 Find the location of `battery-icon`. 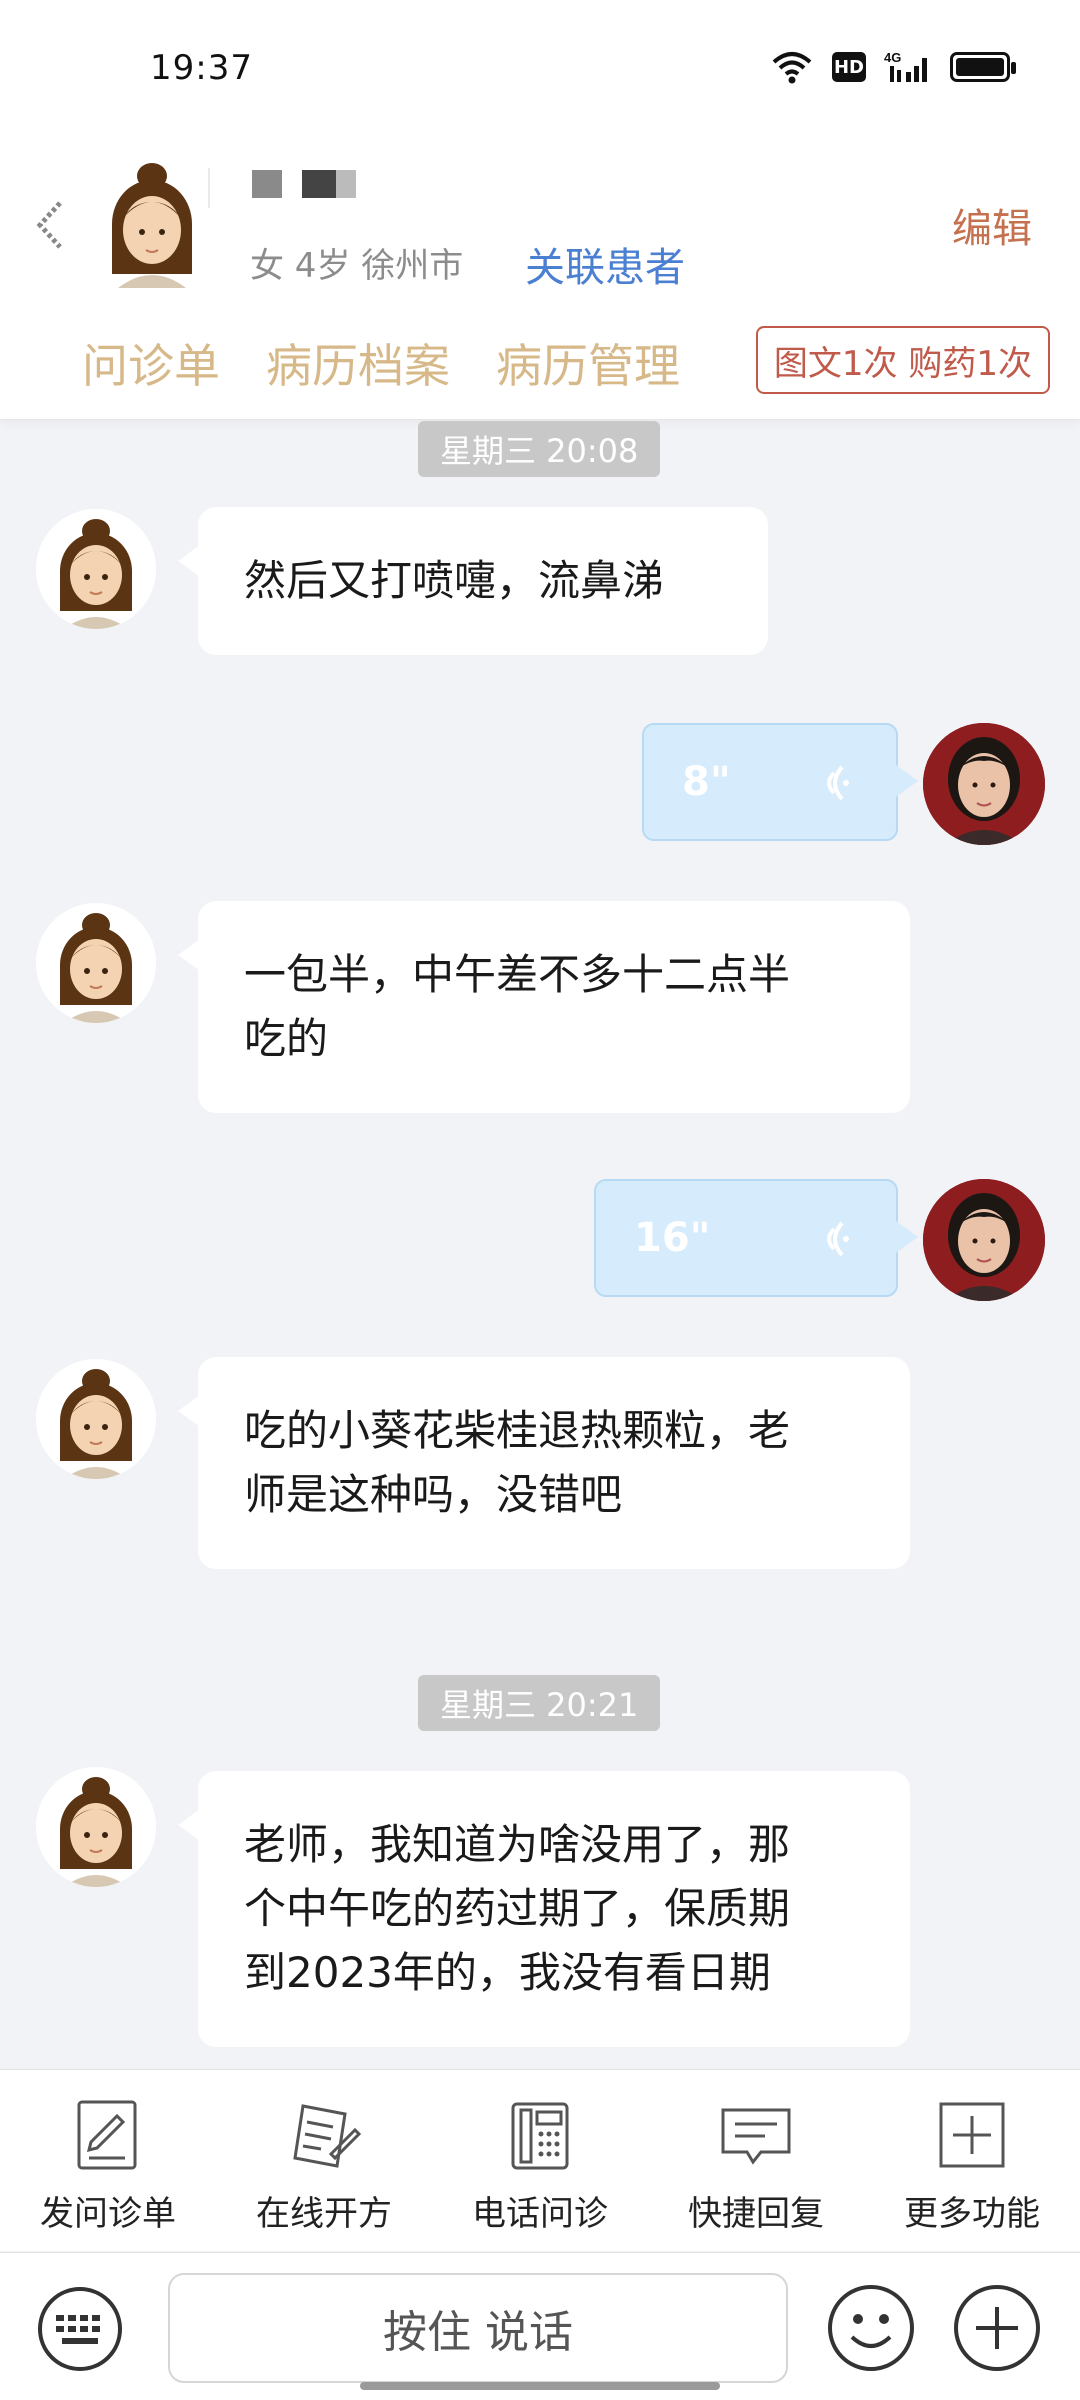

battery-icon is located at coordinates (983, 67).